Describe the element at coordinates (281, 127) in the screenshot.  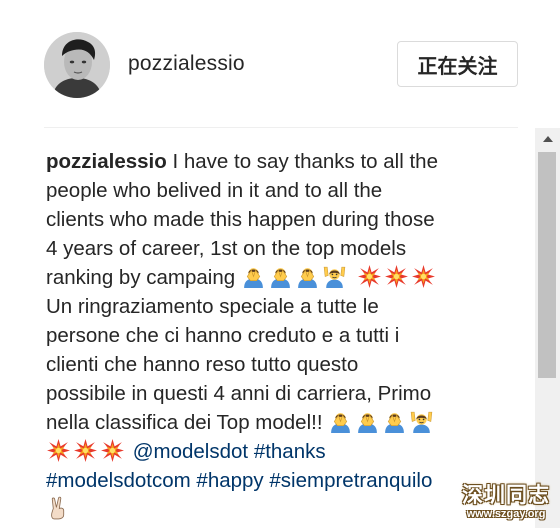
I see `header-divider` at that location.